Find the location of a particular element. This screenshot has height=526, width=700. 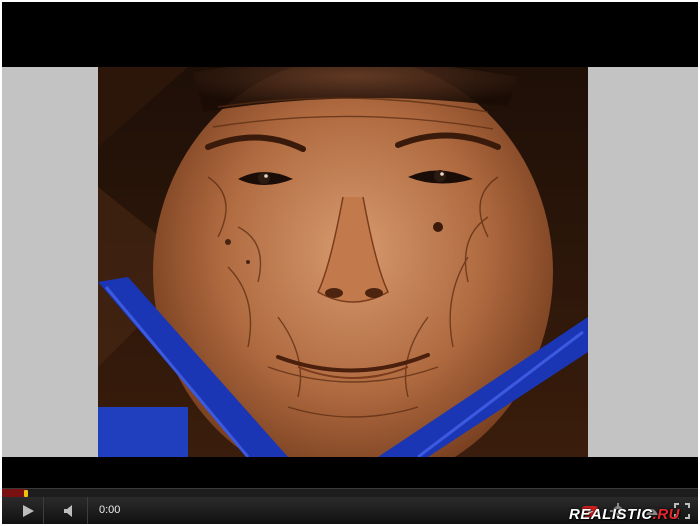

pillarbox-right is located at coordinates (643, 262).